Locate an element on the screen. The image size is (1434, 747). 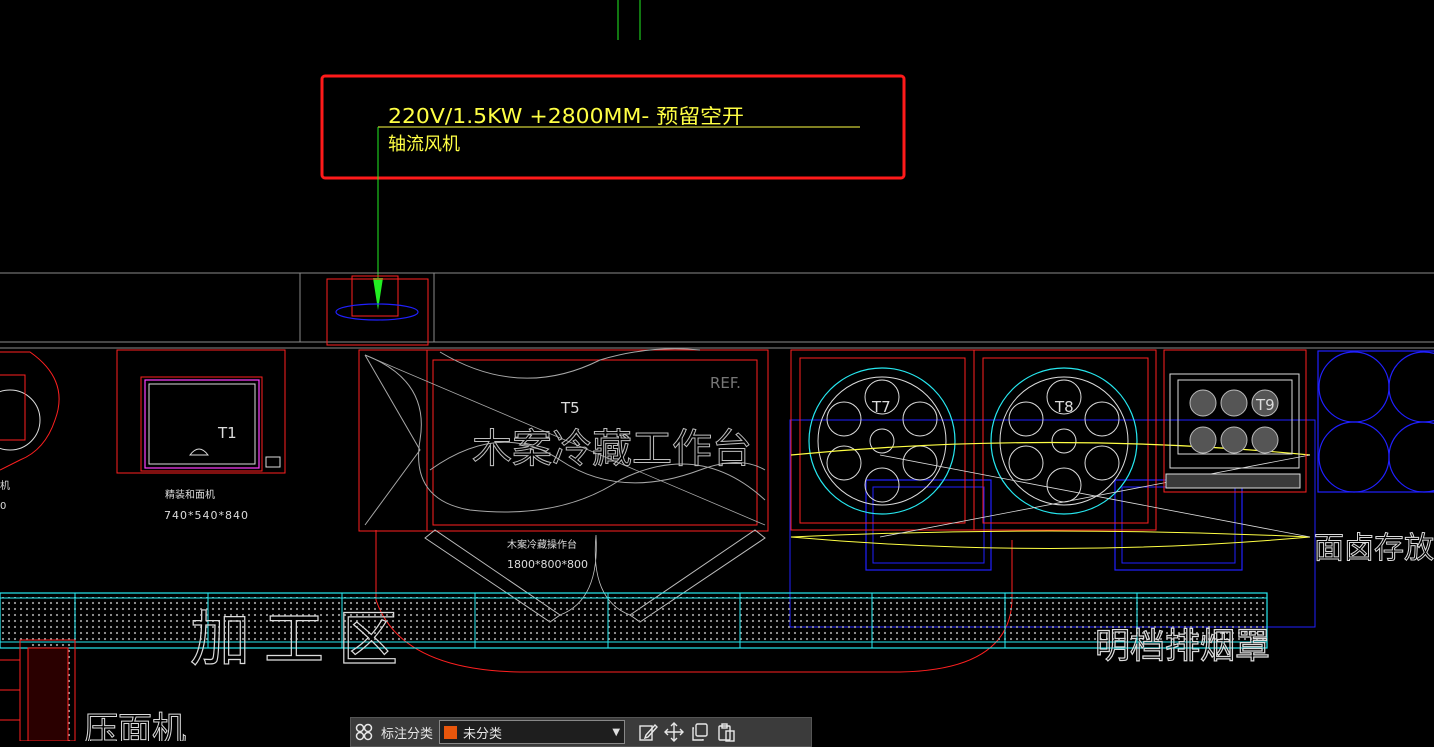
category-select: 未分类 ▼ is located at coordinates (532, 732).